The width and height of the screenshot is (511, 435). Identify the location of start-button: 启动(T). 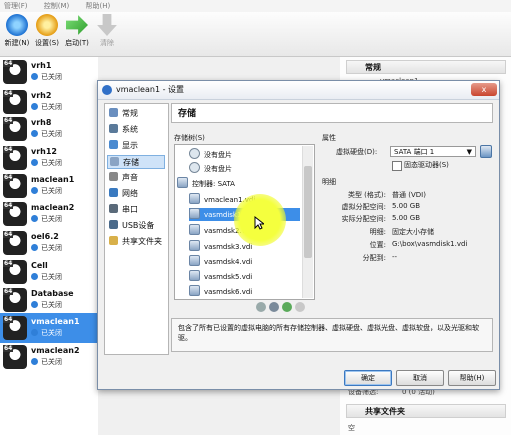
(77, 31).